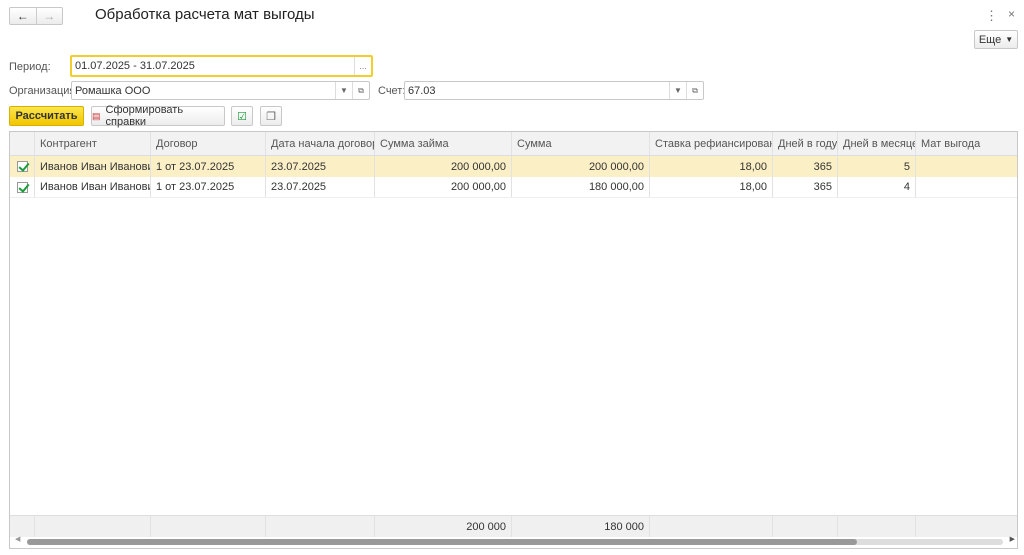 The height and width of the screenshot is (555, 1024). I want to click on make-reports-button: ▤ Сформировать справки, so click(158, 116).